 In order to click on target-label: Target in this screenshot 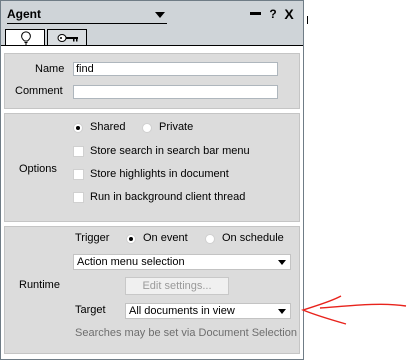, I will do `click(90, 310)`.